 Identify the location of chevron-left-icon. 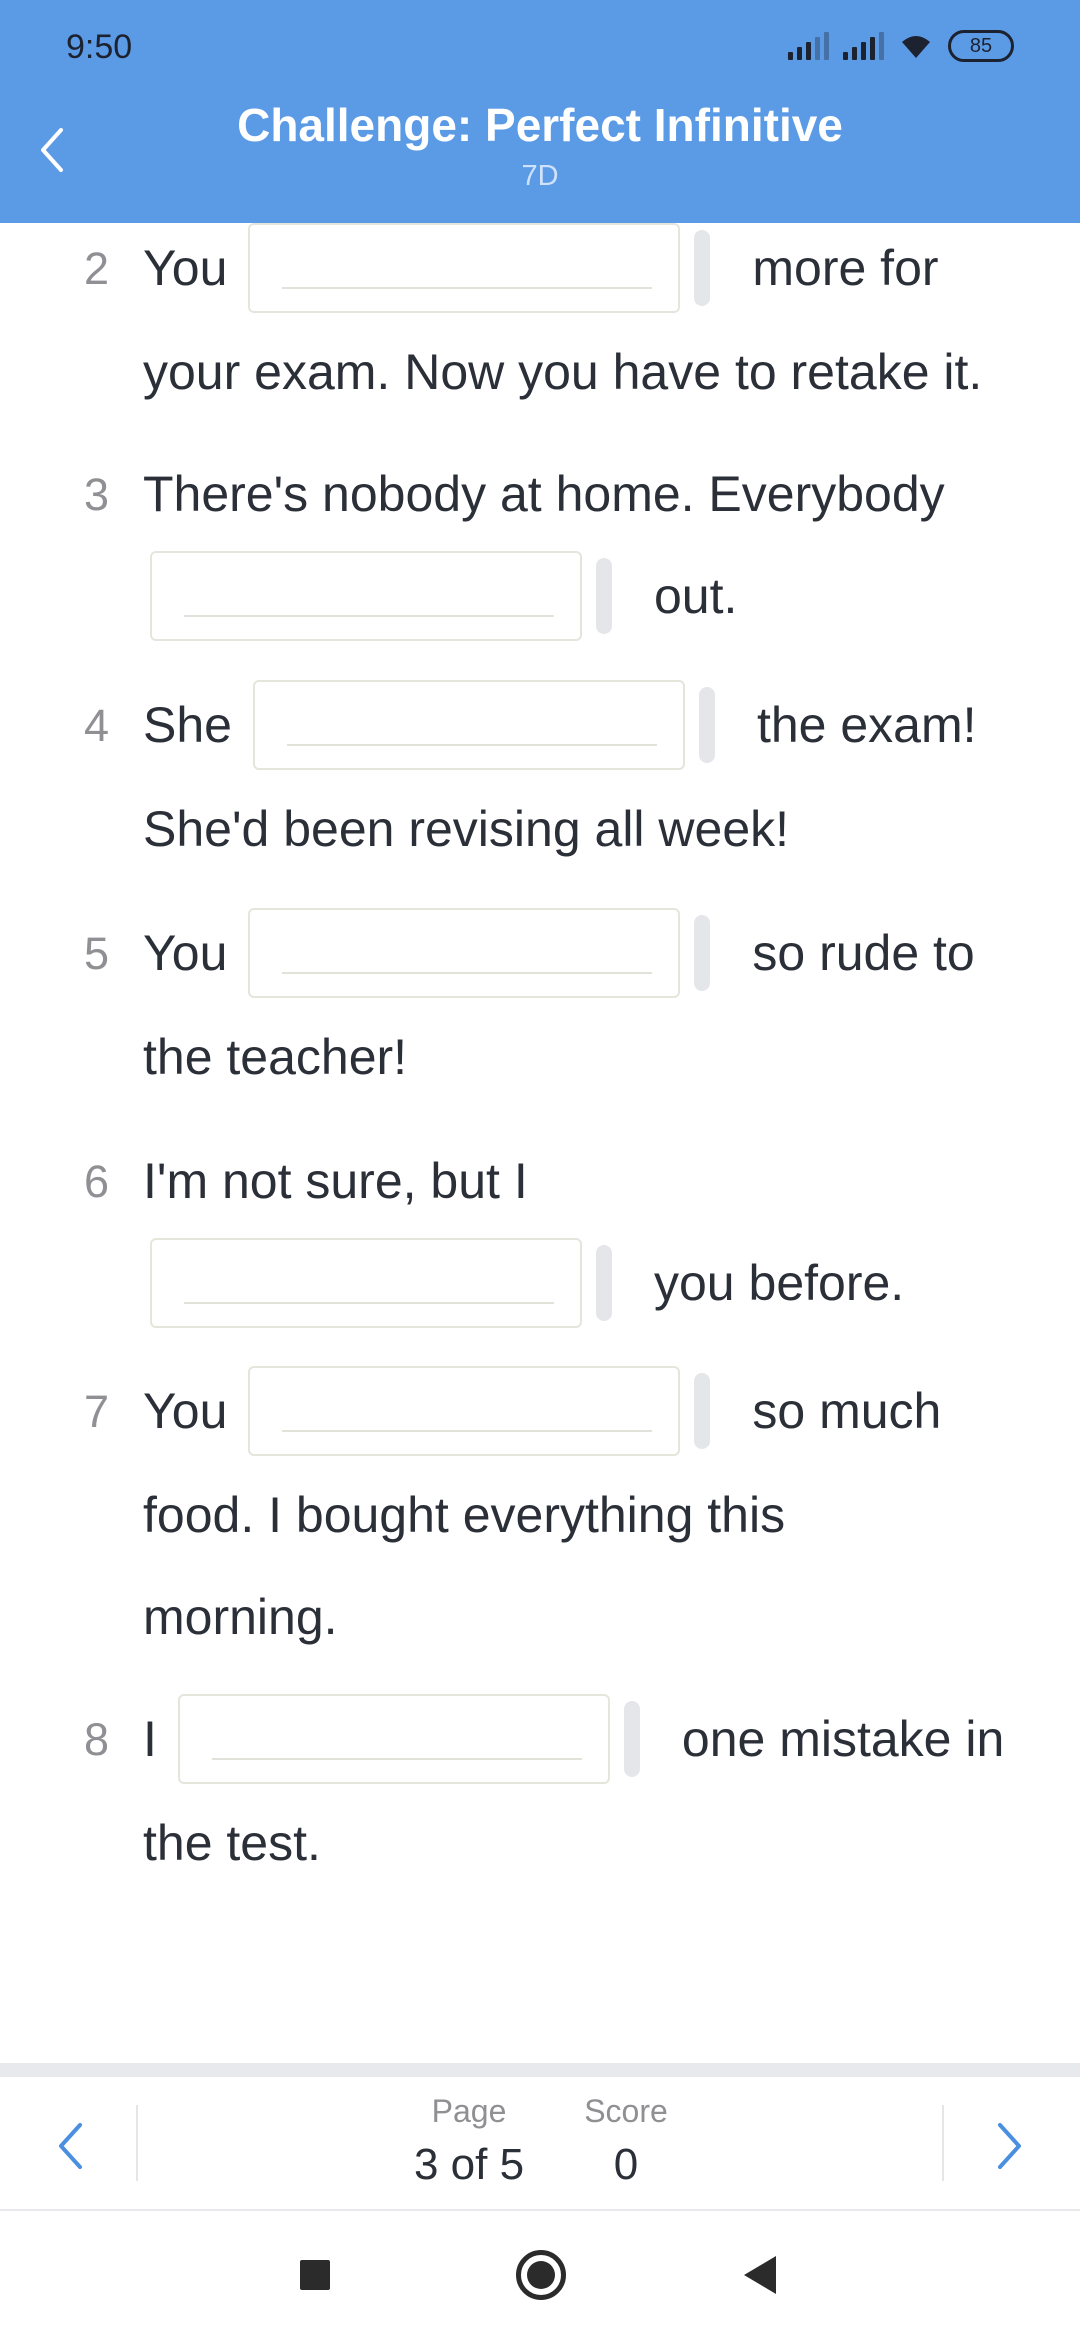
(70, 2146).